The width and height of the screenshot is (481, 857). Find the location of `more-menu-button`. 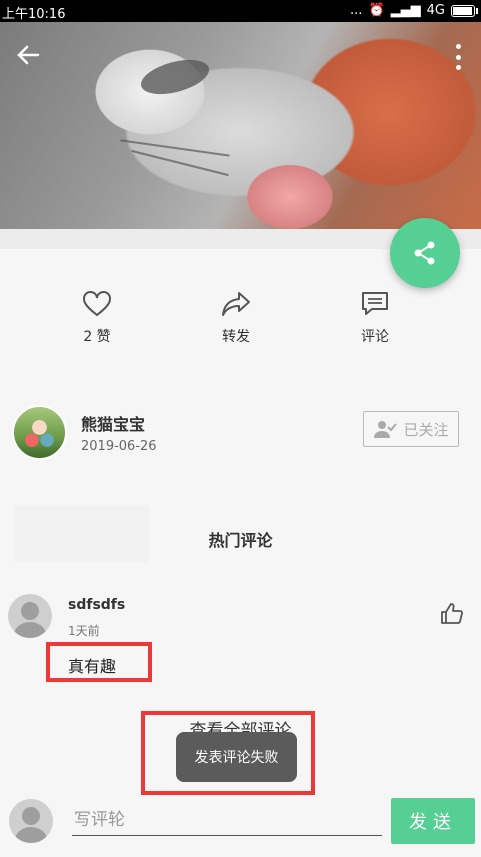

more-menu-button is located at coordinates (458, 57).